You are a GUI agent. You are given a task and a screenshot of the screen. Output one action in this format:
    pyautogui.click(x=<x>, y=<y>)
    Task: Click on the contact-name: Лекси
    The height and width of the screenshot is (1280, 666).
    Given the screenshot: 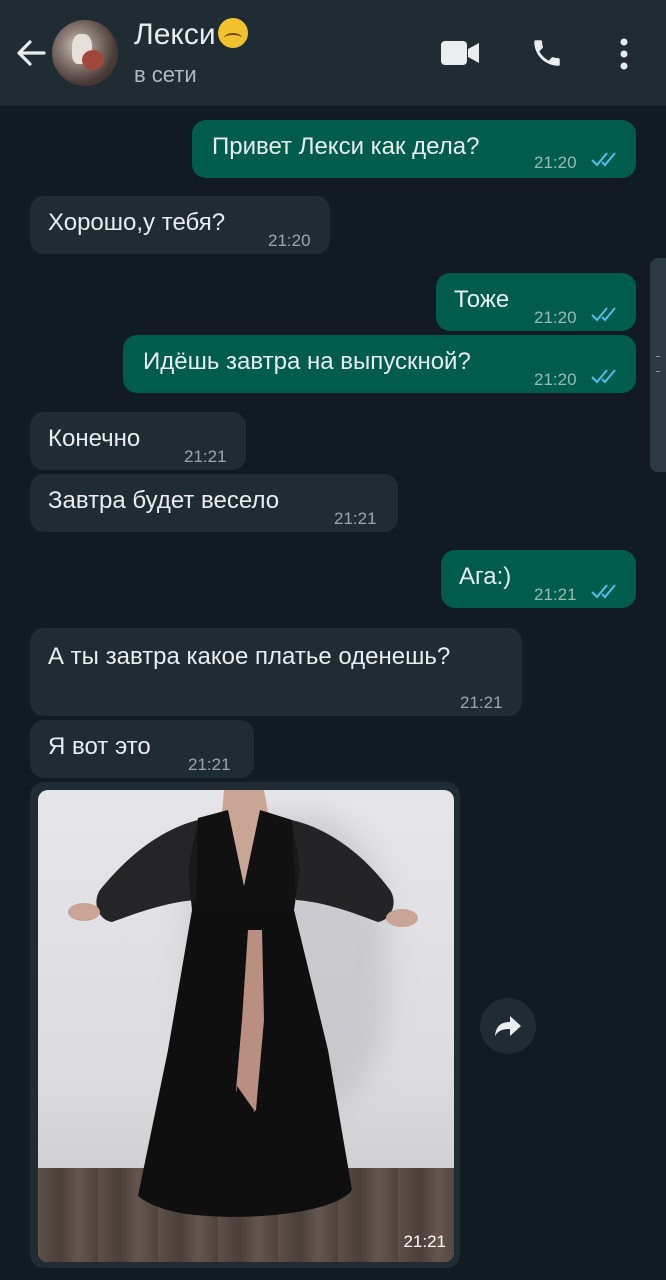 What is the action you would take?
    pyautogui.click(x=191, y=35)
    